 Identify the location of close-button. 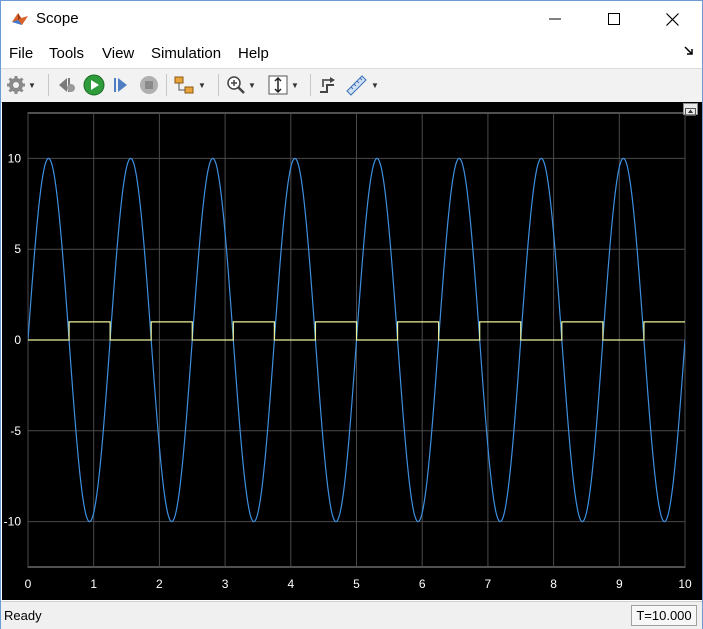
(672, 19).